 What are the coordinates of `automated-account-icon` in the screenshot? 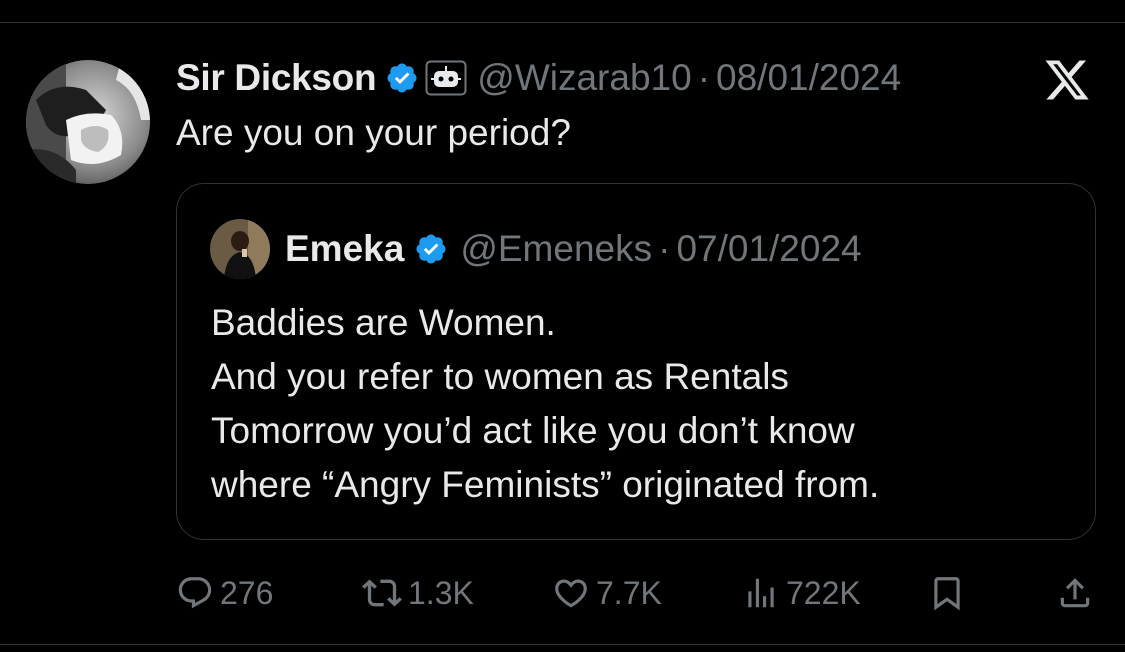 It's located at (446, 78).